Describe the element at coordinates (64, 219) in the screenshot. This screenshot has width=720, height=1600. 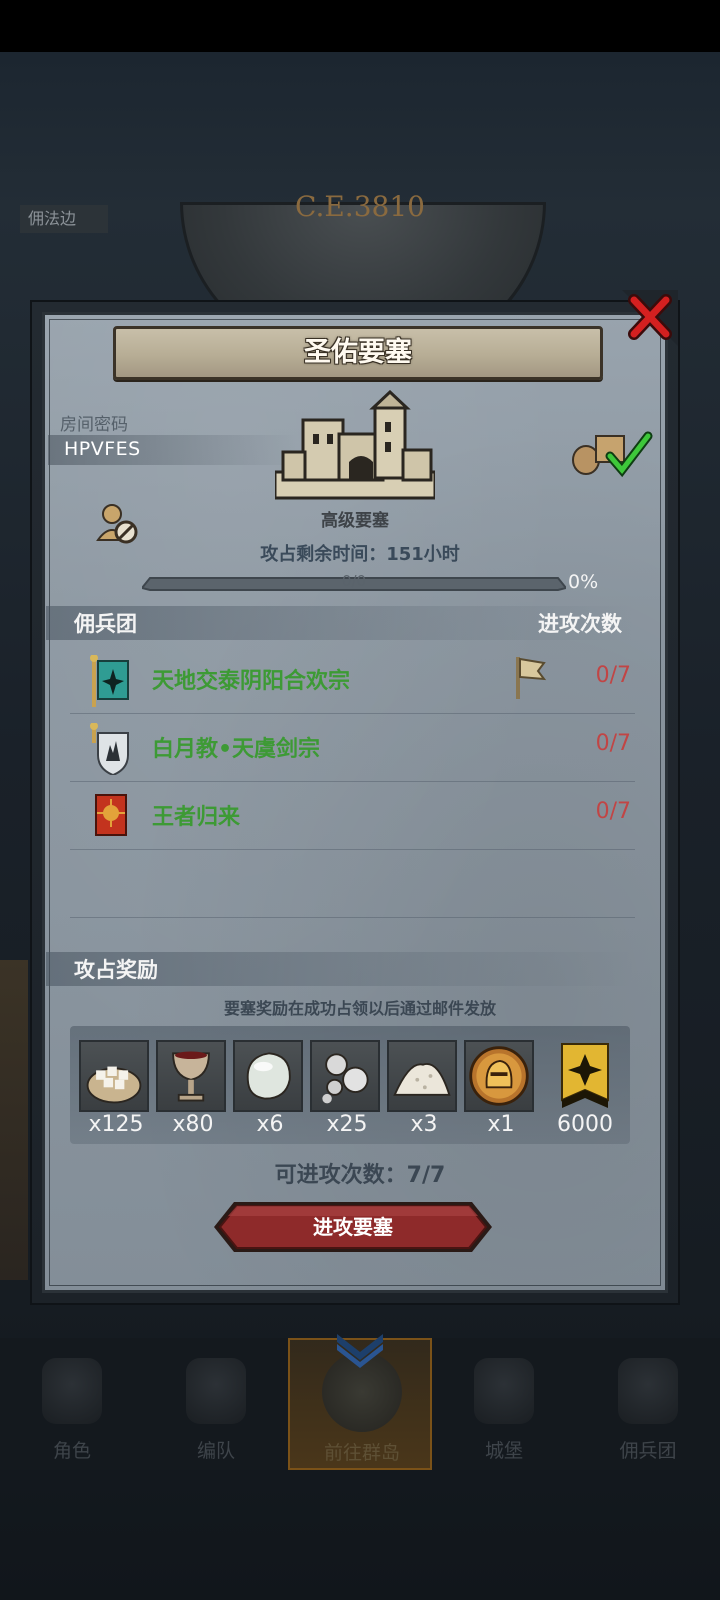
I see `background-tag: 佣法边` at that location.